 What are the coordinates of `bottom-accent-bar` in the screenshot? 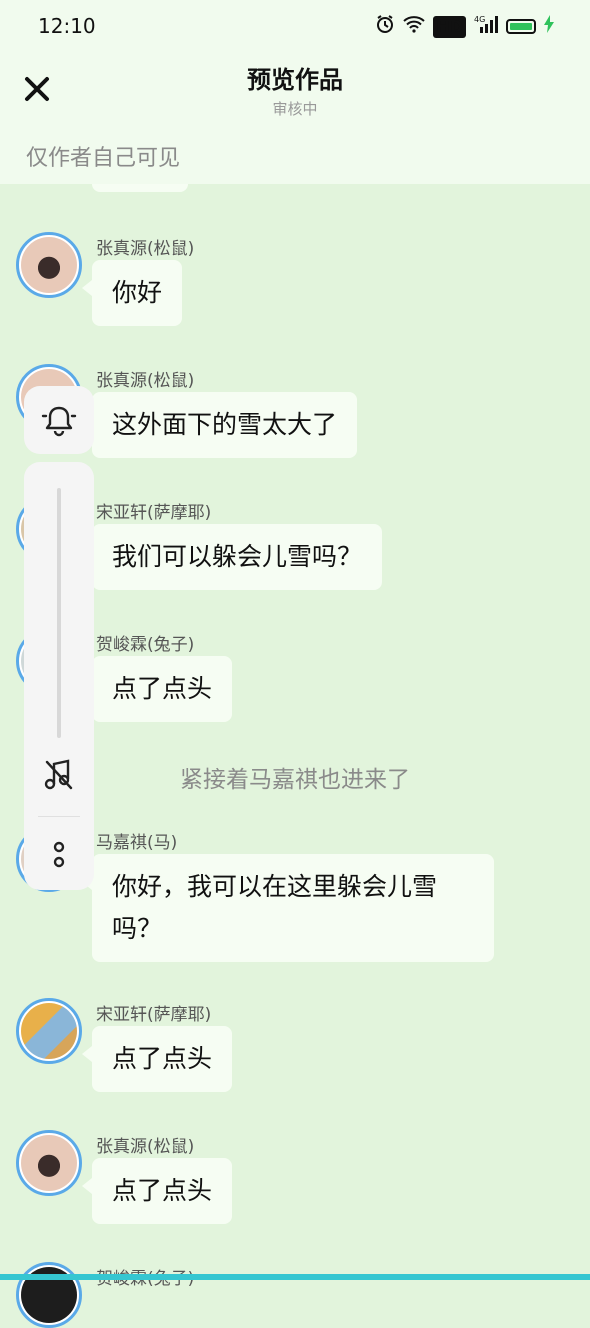 It's located at (295, 1277).